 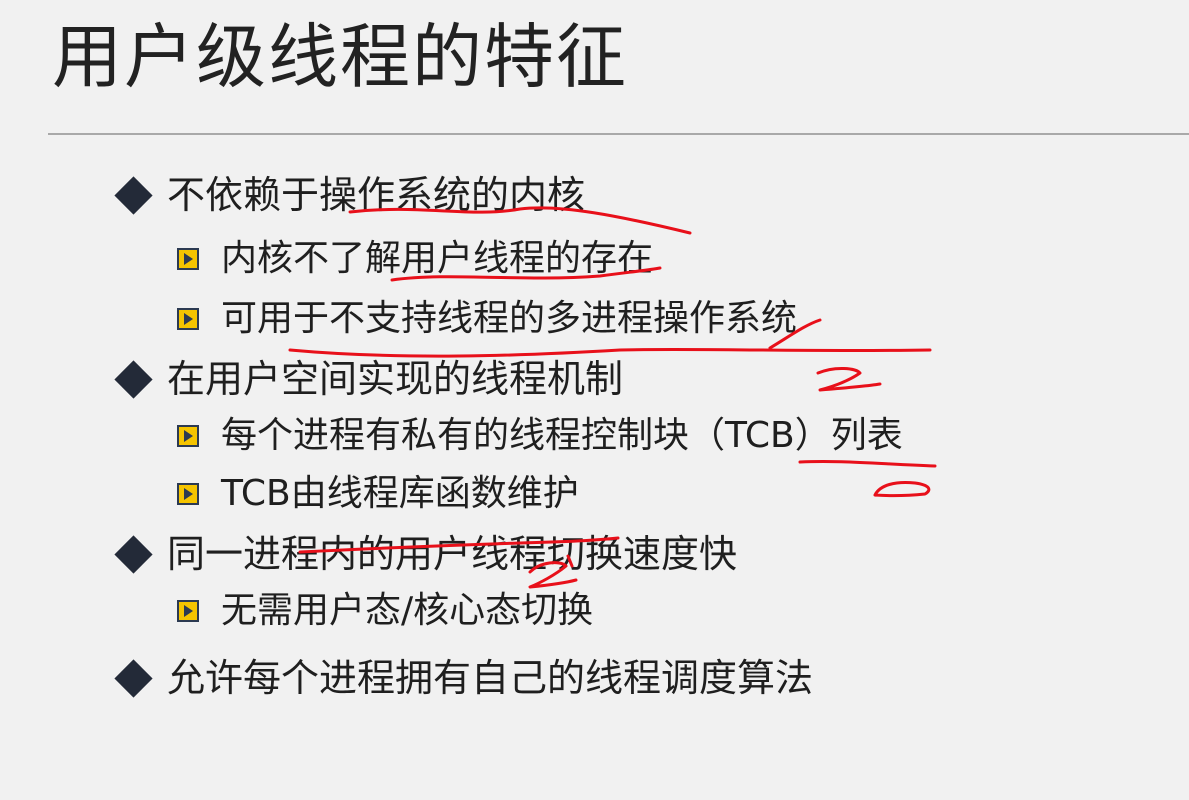 I want to click on bullet-text: 同一进程内的用户线程切换速度快, so click(x=452, y=554).